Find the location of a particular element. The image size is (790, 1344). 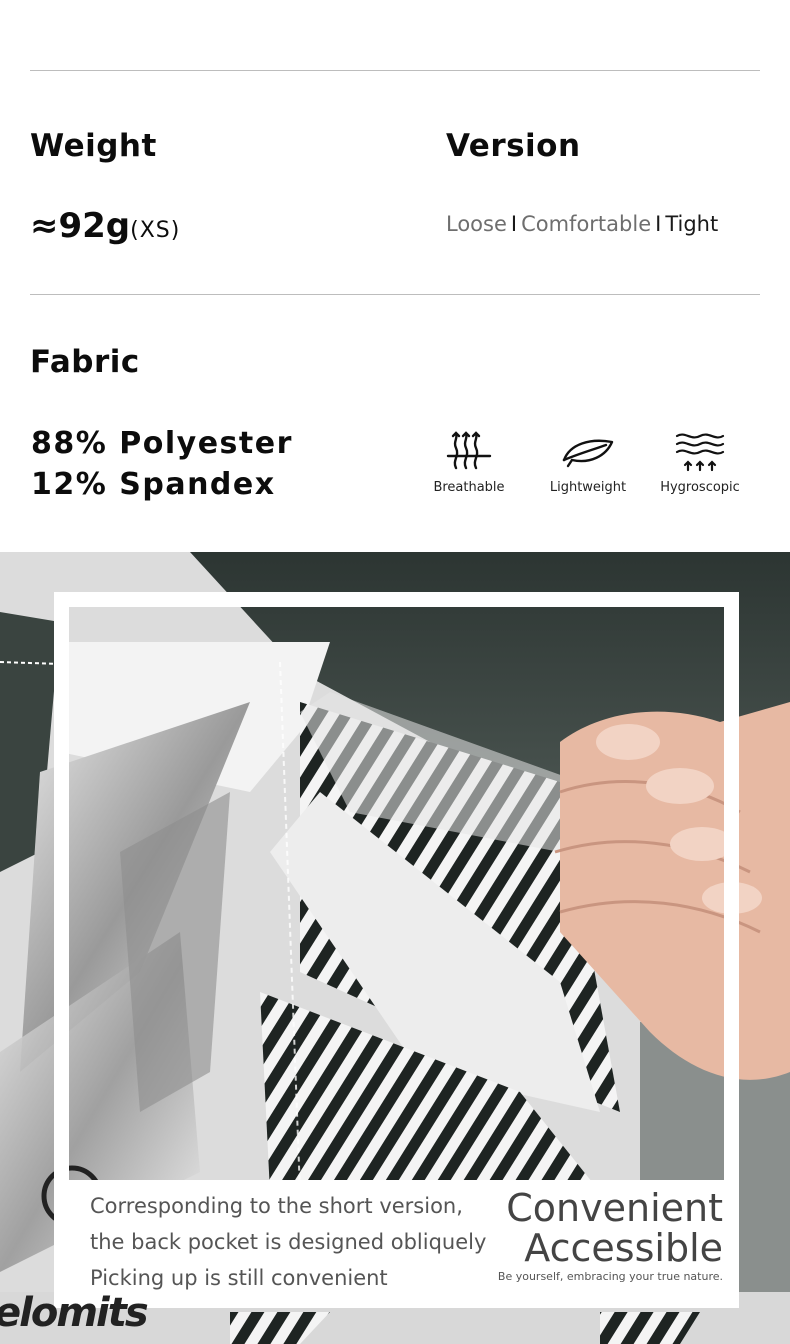

fabric-label: Fabric is located at coordinates (85, 362).